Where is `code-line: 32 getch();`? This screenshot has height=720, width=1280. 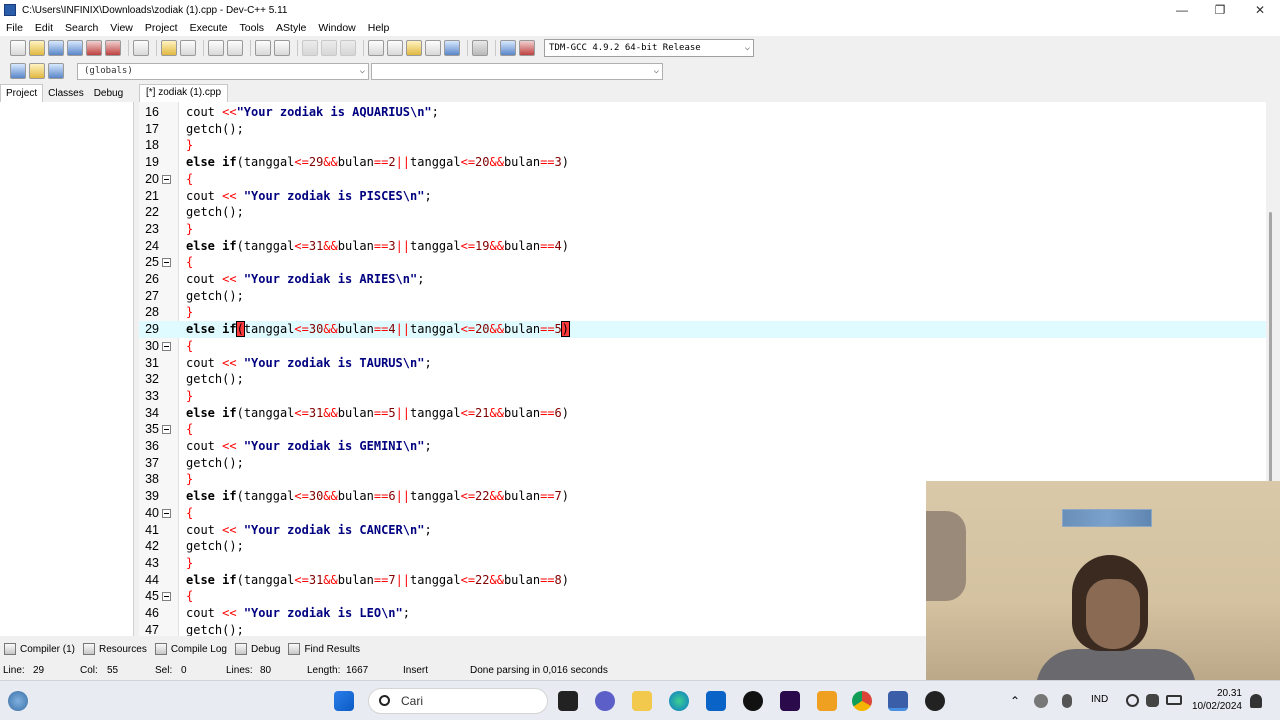 code-line: 32 getch(); is located at coordinates (702, 379).